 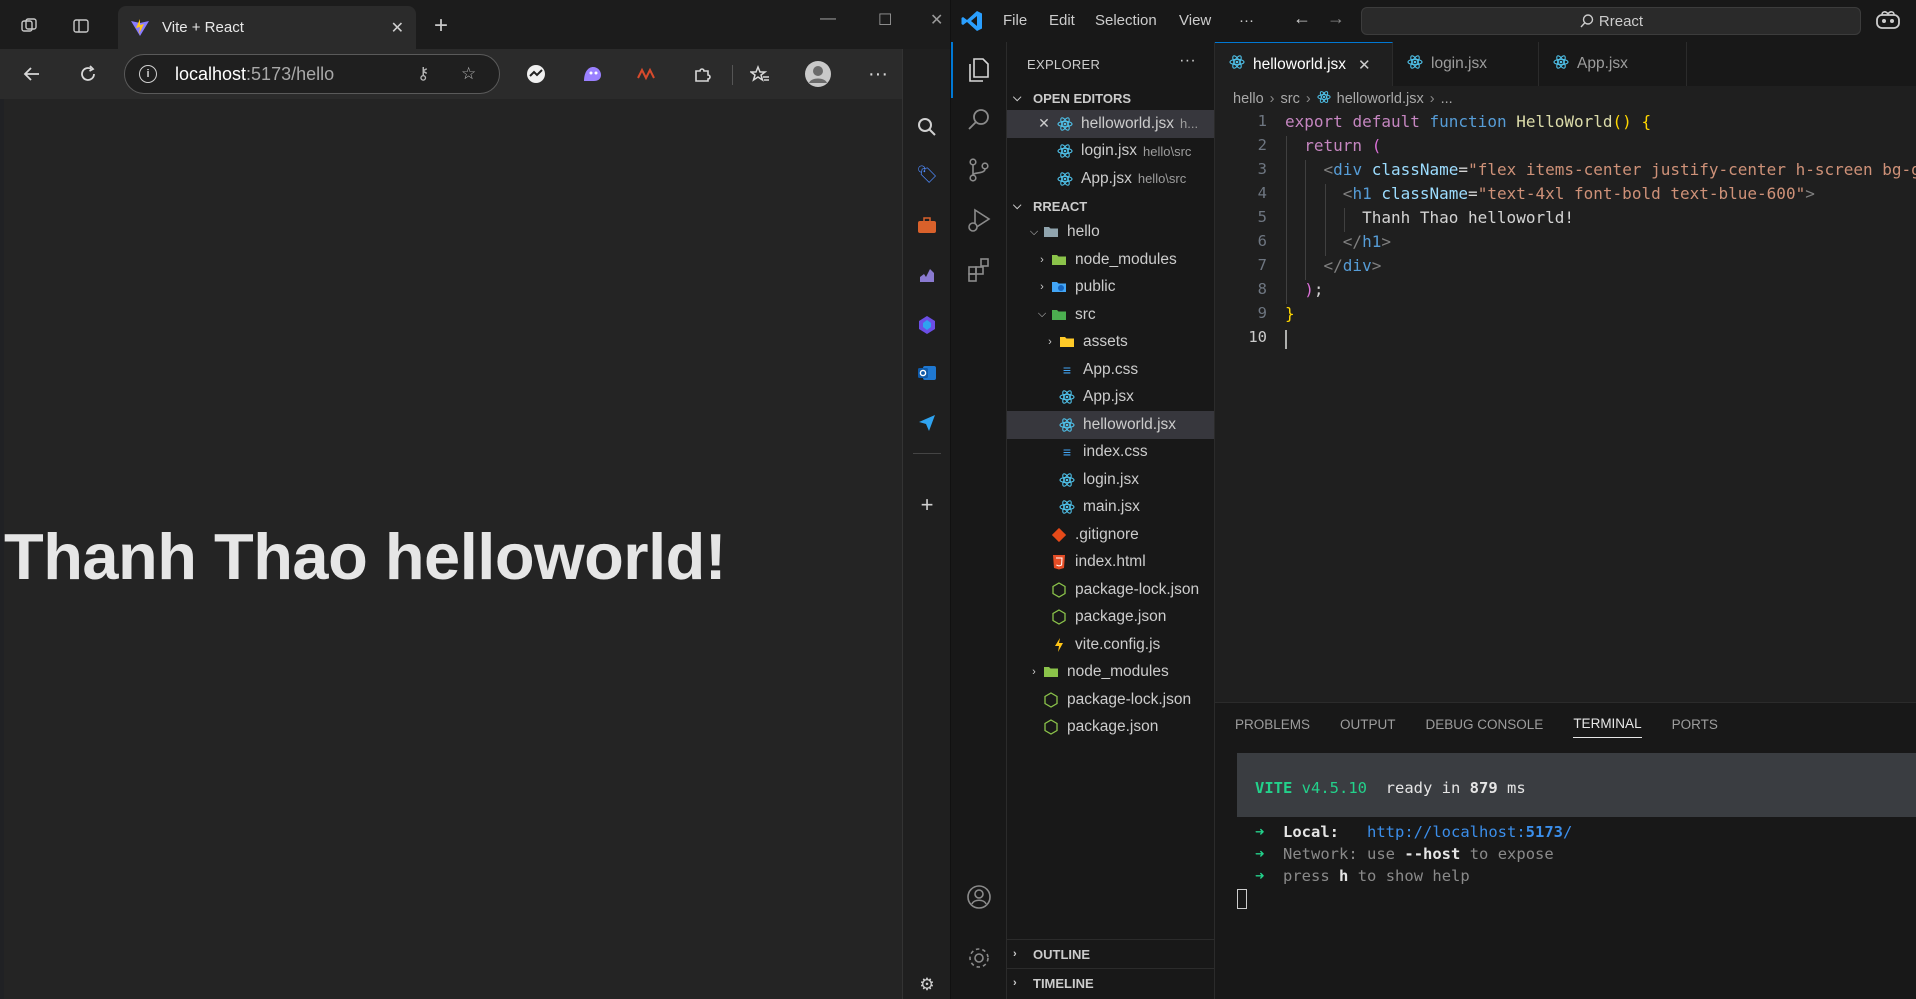 What do you see at coordinates (1110, 370) in the screenshot?
I see `tree-file-app-css: ≡ App.css` at bounding box center [1110, 370].